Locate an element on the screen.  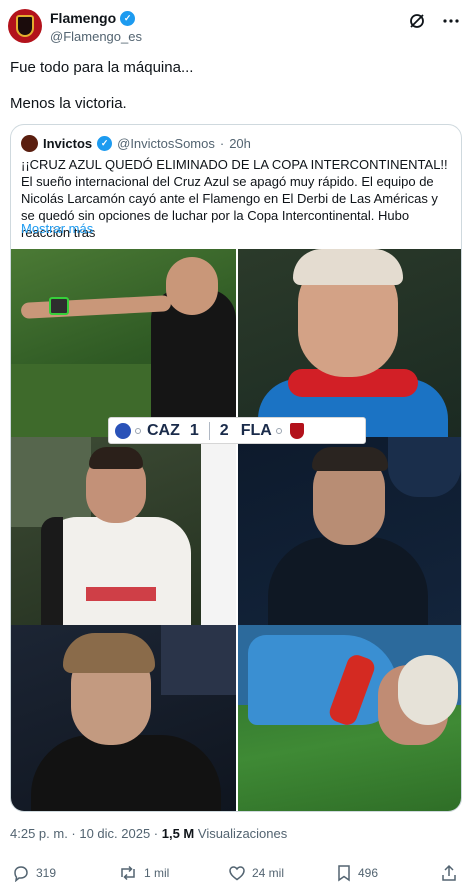
quoted-tweet-header: Invictos ✓ @InvictosSomos · 20h is located at coordinates (136, 143).